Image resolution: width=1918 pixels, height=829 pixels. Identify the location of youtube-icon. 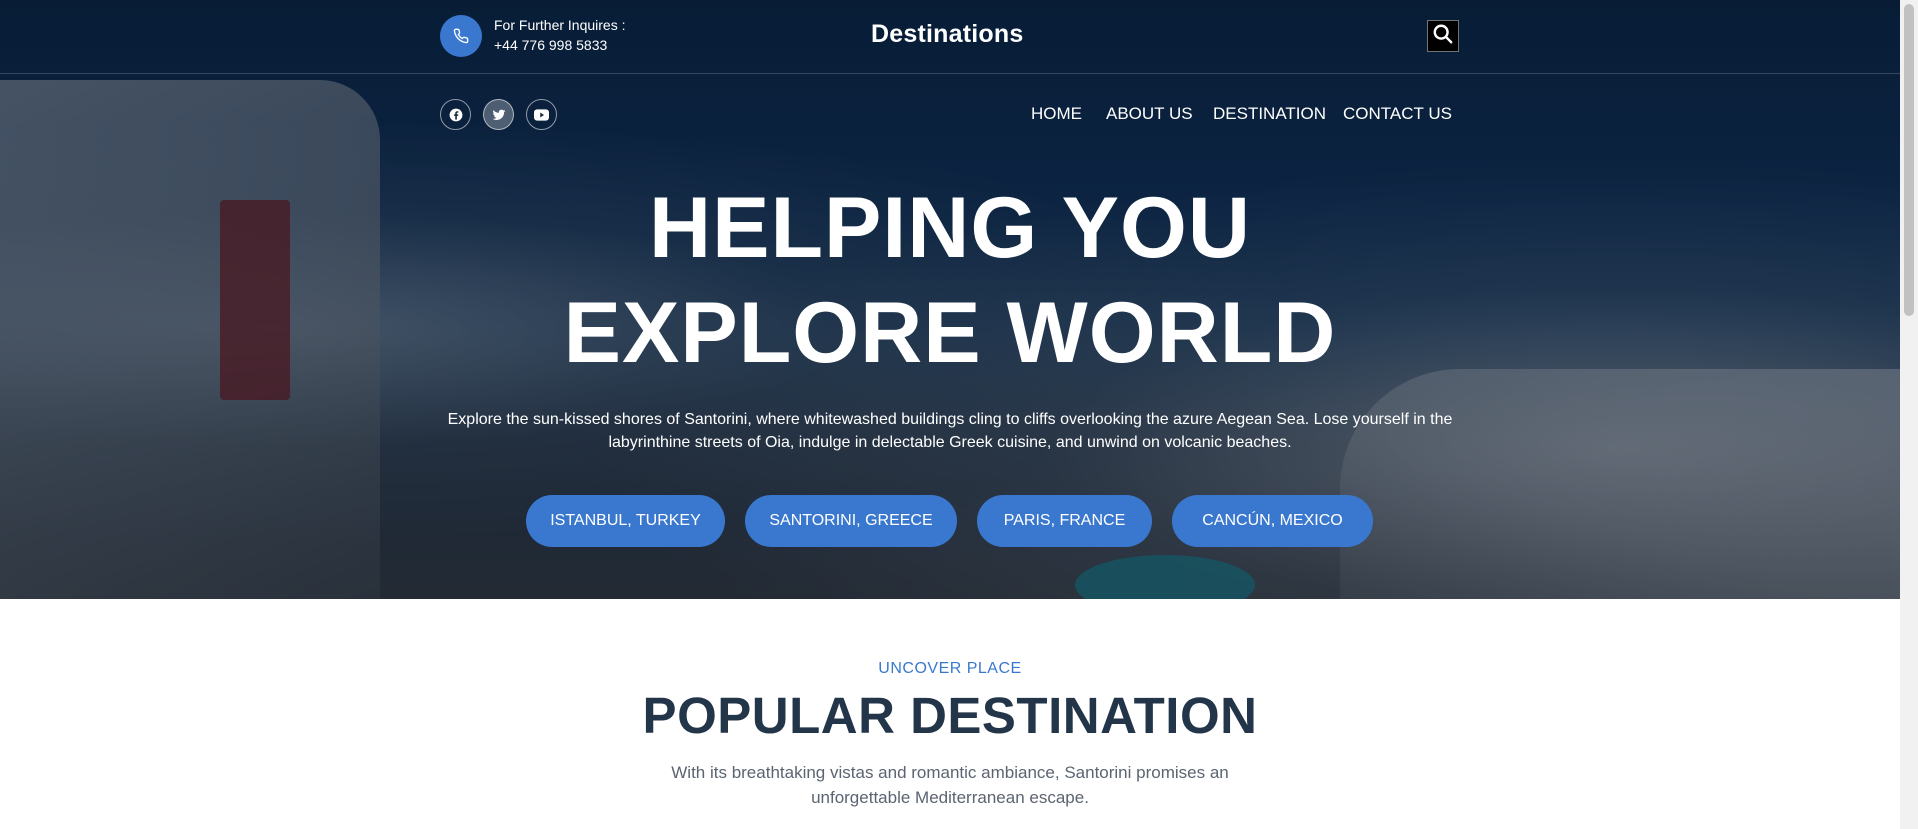
(541, 114).